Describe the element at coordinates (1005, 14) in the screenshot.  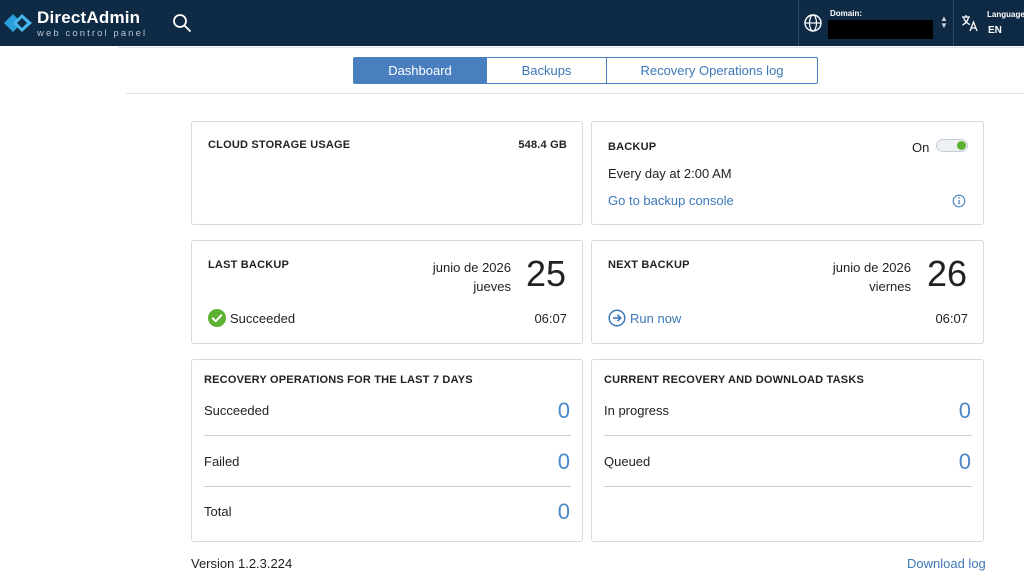
I see `language-label: Language` at that location.